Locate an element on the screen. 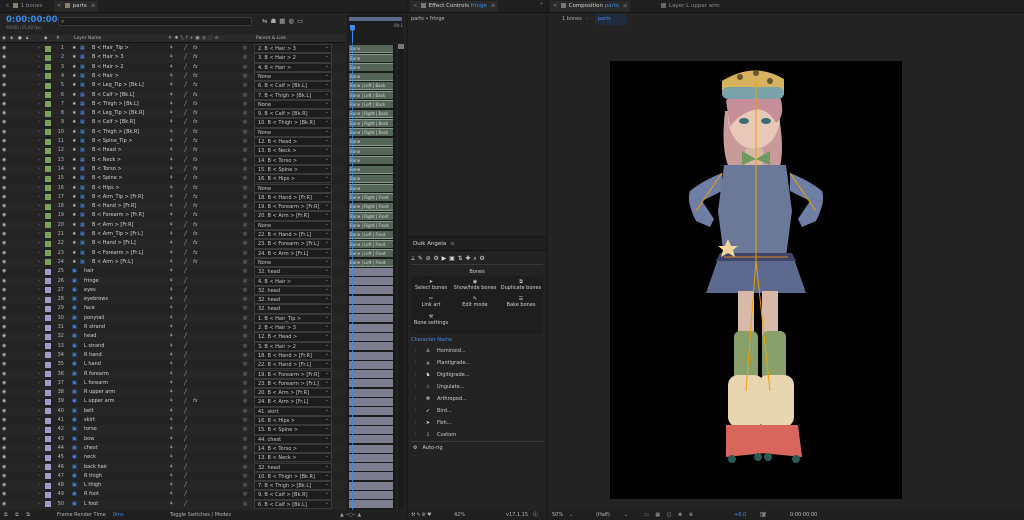  layer-row: ◉ › 11 ★ ▦ B < Spine_Tip > ⚘ ╱ fx ◎ 12. B < Head > is located at coordinates (172, 141).